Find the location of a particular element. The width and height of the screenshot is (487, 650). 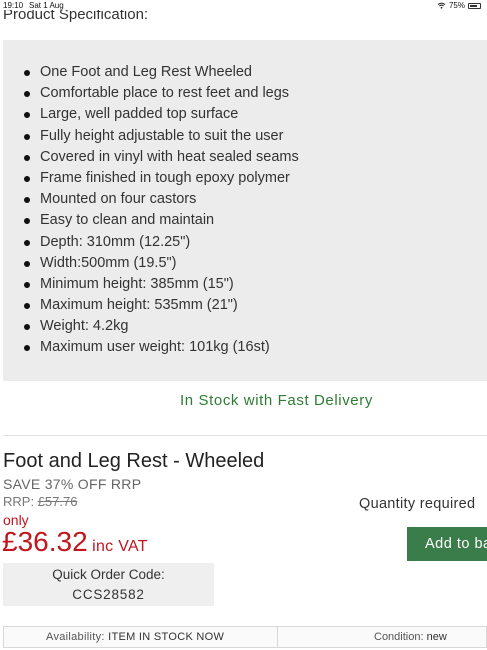

rrp-price: RRP: £57.76 is located at coordinates (40, 501).